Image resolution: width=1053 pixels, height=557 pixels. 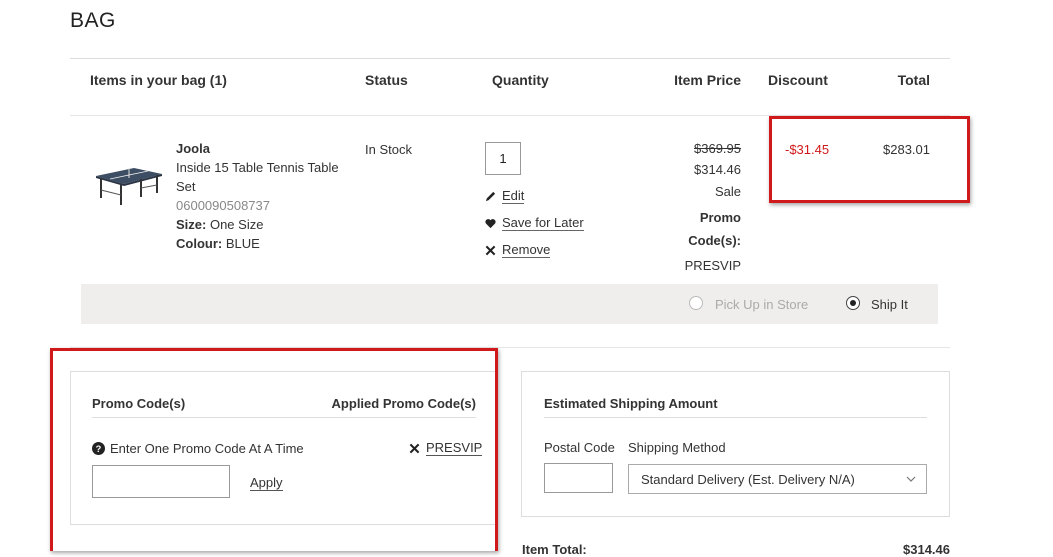 What do you see at coordinates (889, 304) in the screenshot?
I see `ship-it-label: Ship It` at bounding box center [889, 304].